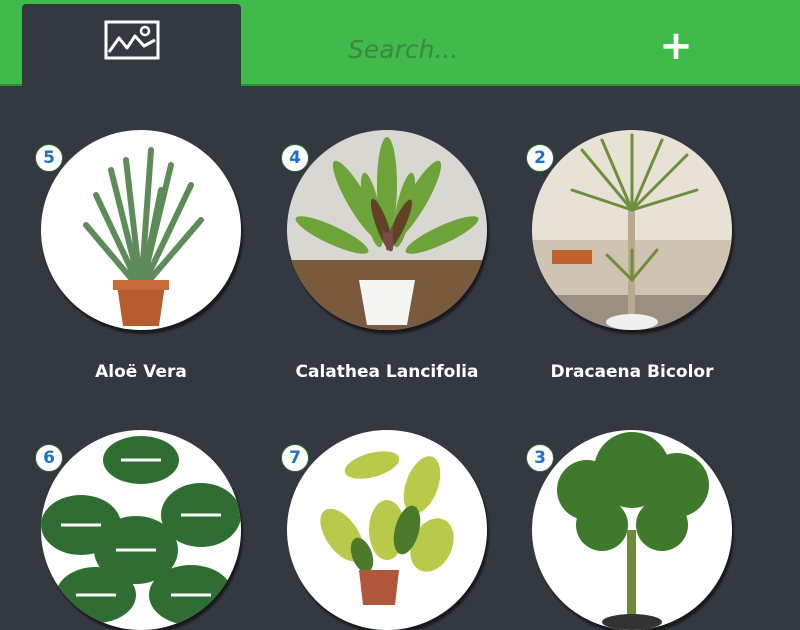 Image resolution: width=800 pixels, height=630 pixels. Describe the element at coordinates (295, 458) in the screenshot. I see `count-badge: 7` at that location.